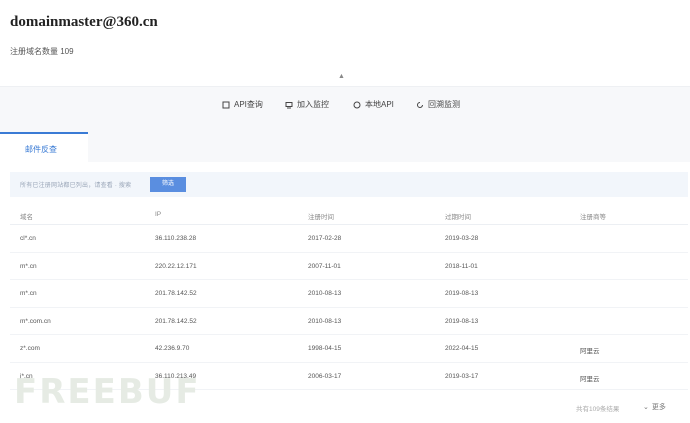 The width and height of the screenshot is (690, 423). What do you see at coordinates (168, 184) in the screenshot?
I see `filter-button: 筛选` at bounding box center [168, 184].